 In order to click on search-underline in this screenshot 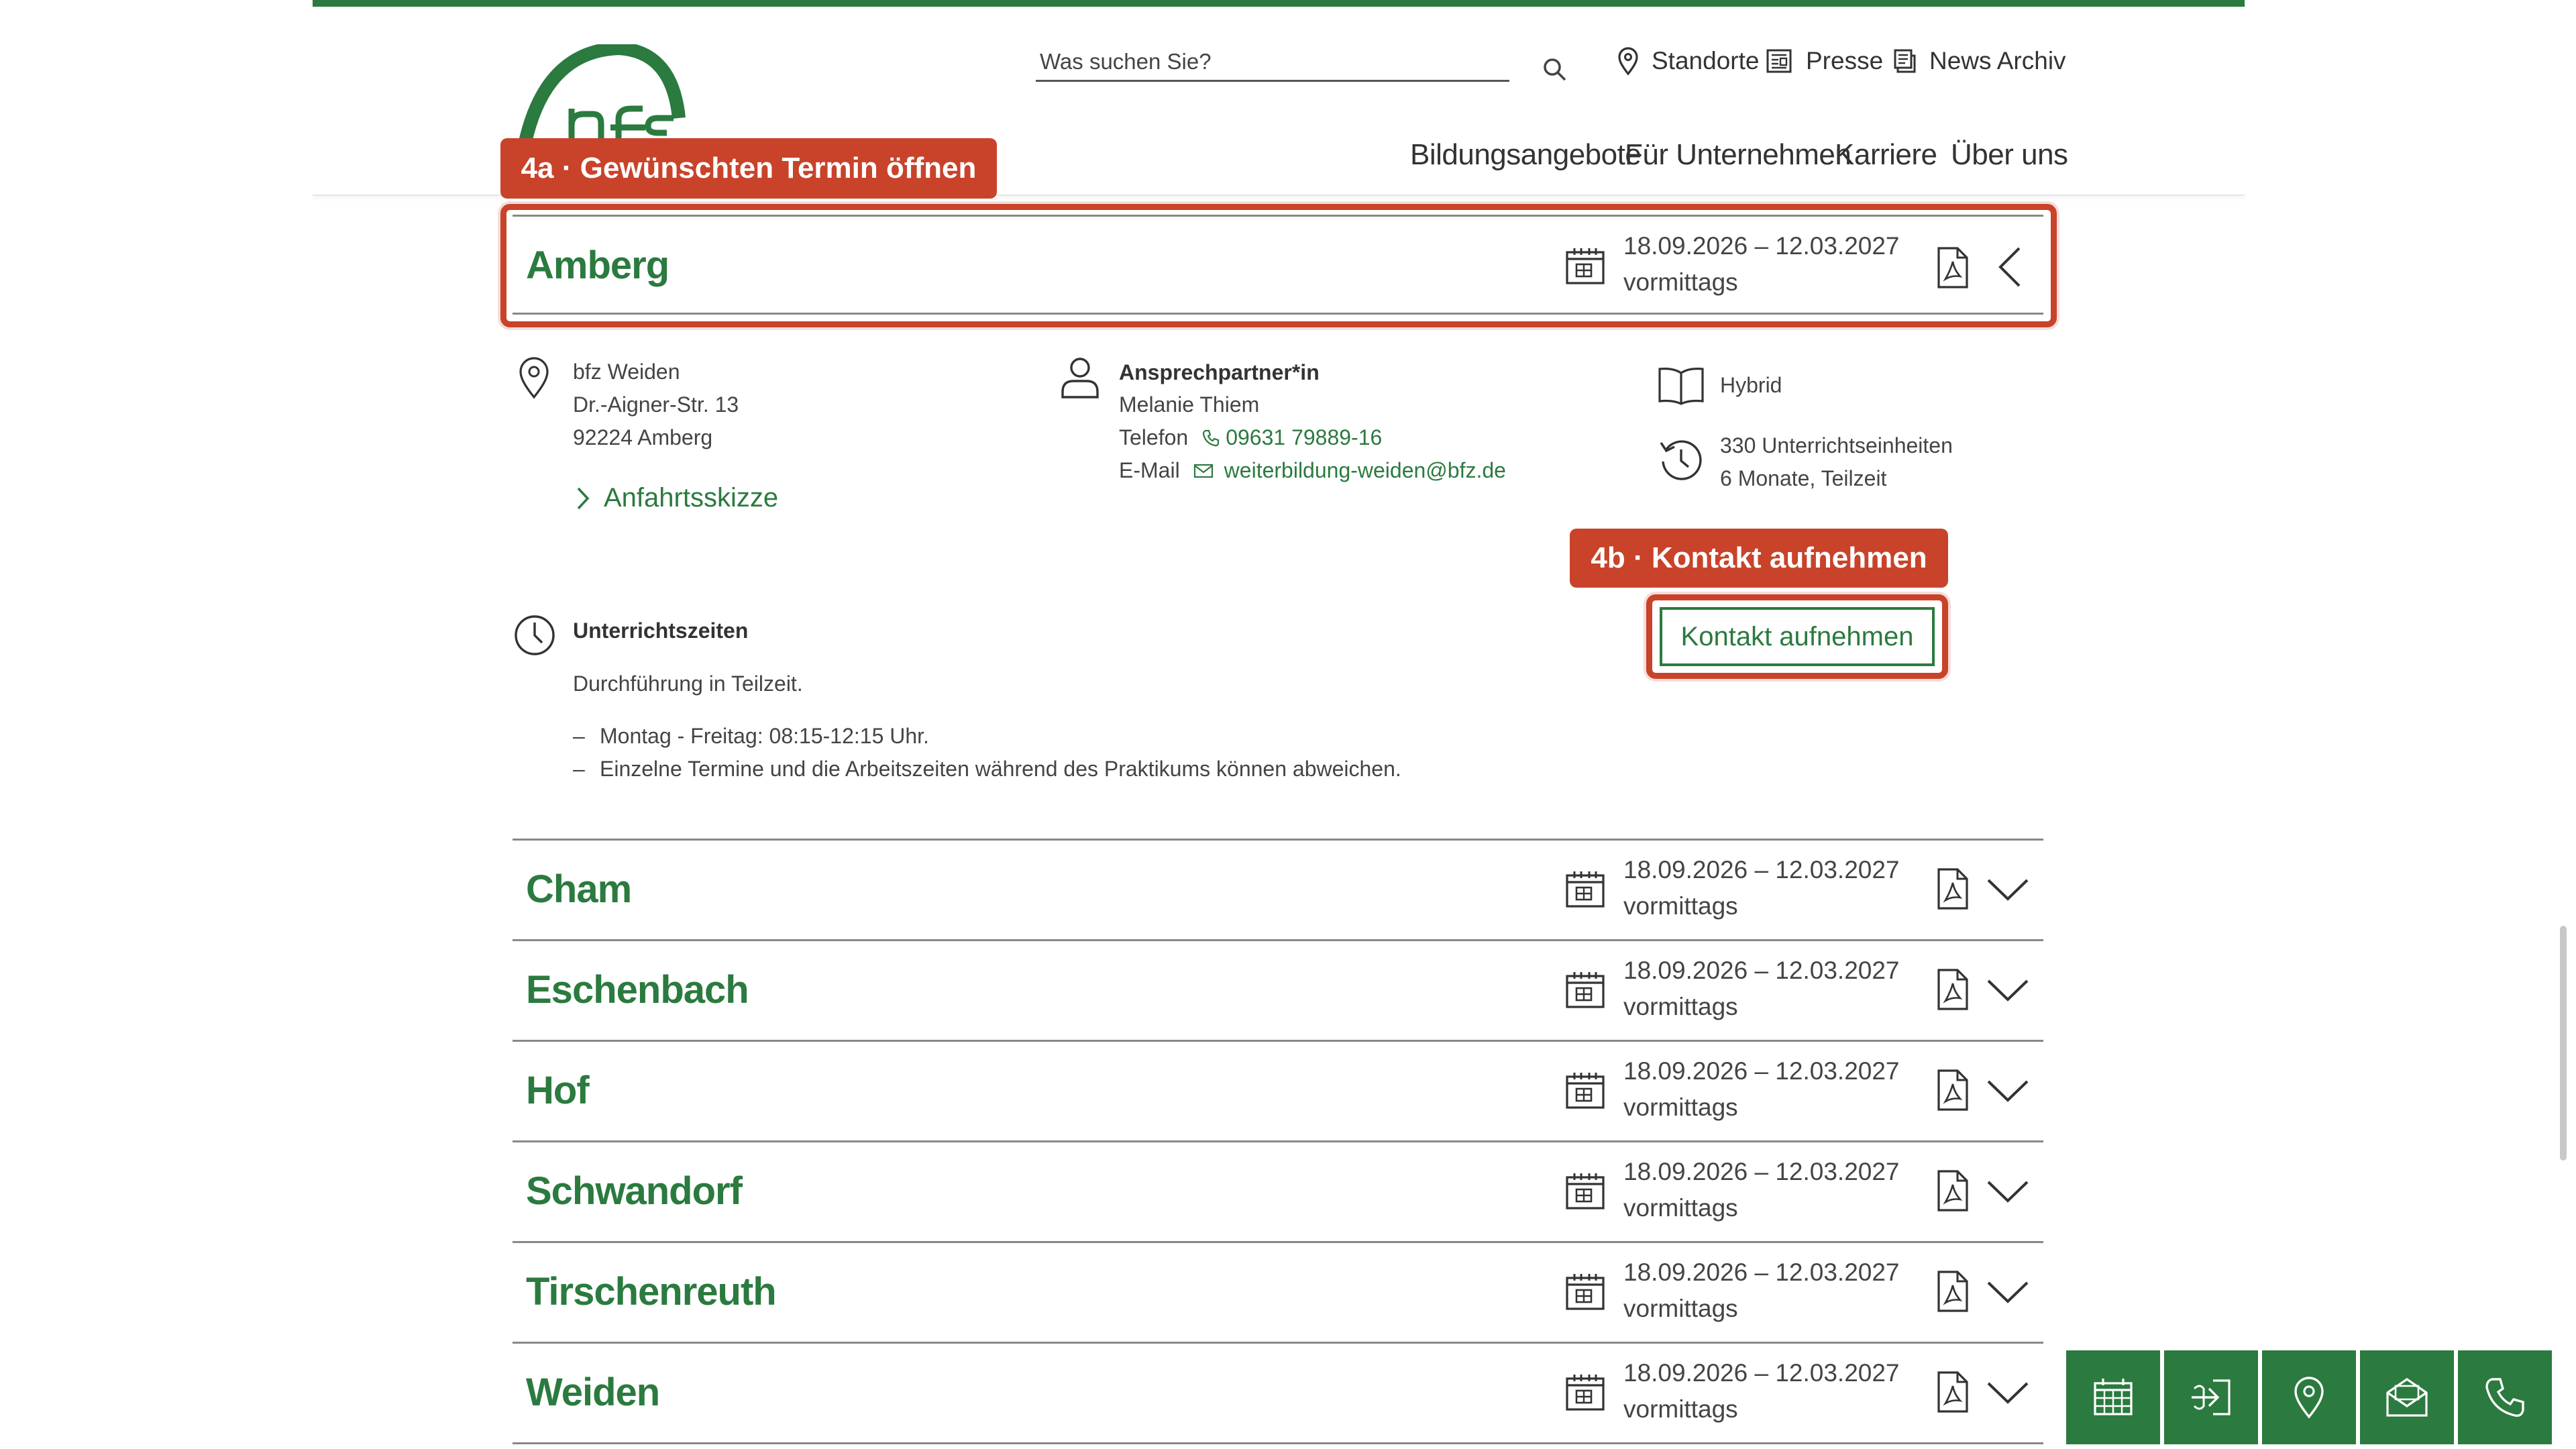, I will do `click(1272, 81)`.